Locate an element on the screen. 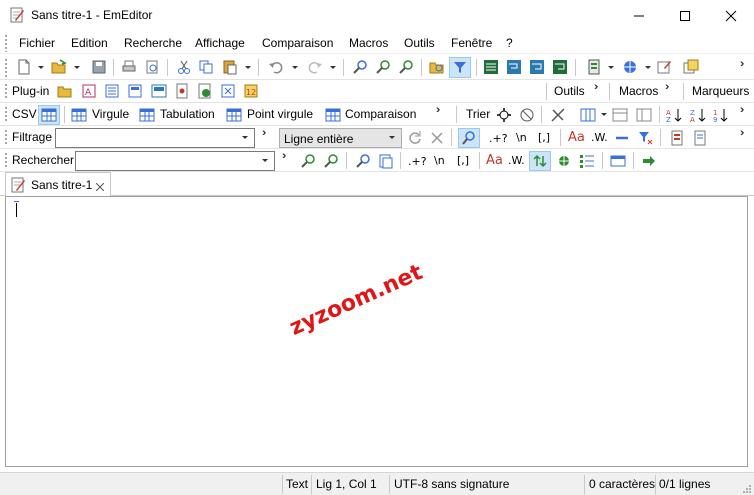  redo-icon is located at coordinates (315, 67).